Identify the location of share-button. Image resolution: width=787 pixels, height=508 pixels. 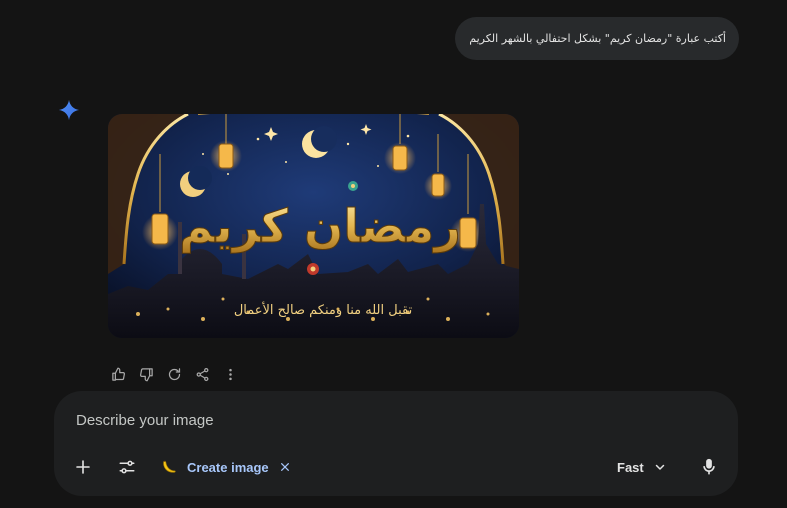
(202, 374).